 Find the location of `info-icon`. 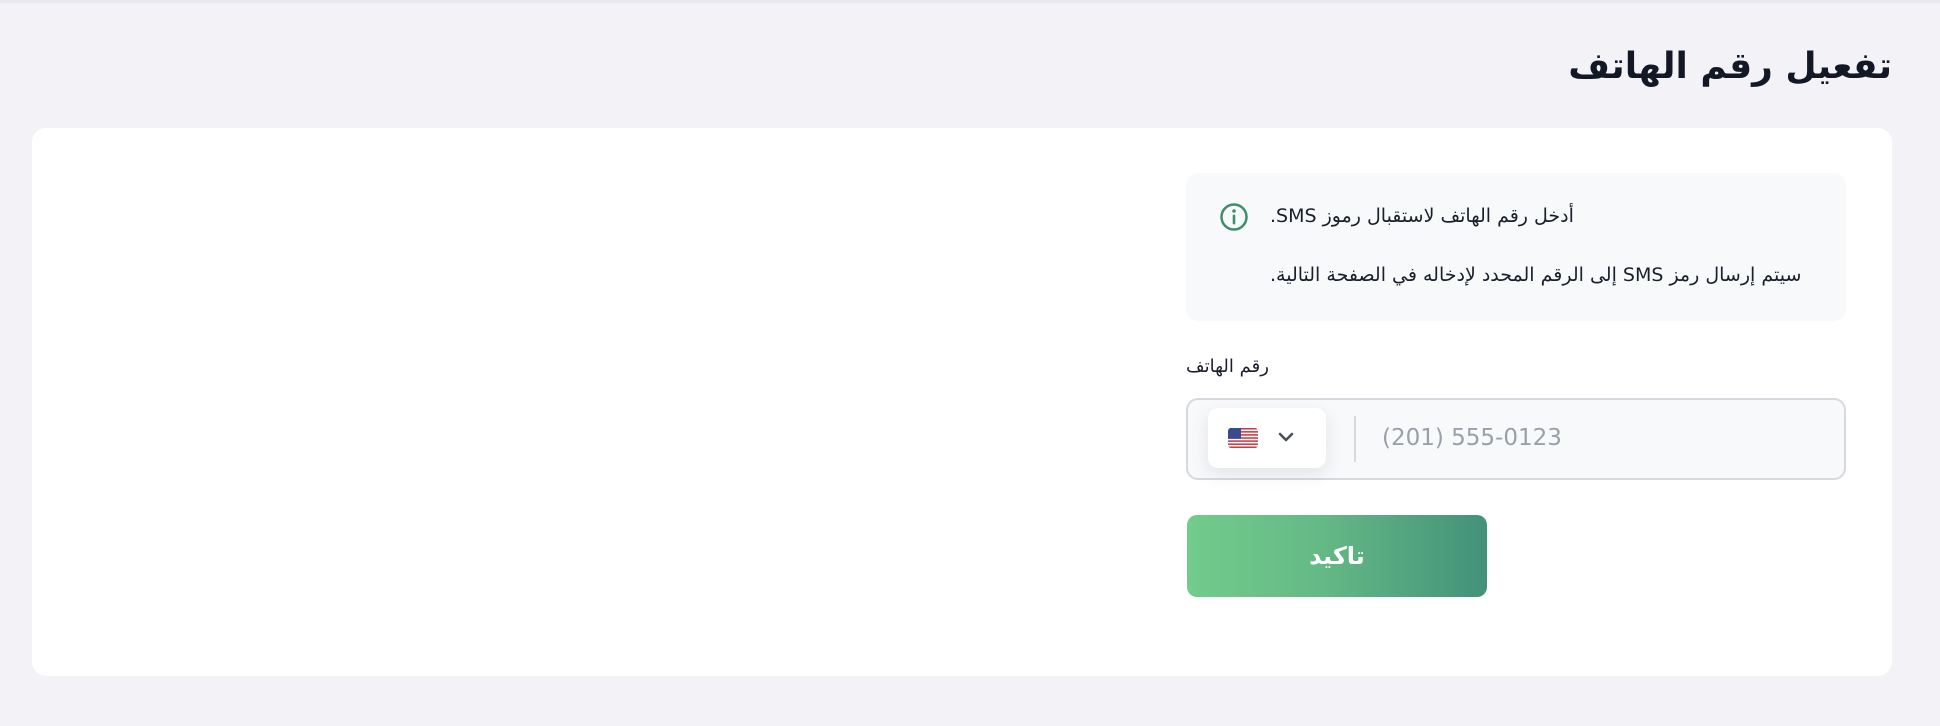

info-icon is located at coordinates (1234, 217).